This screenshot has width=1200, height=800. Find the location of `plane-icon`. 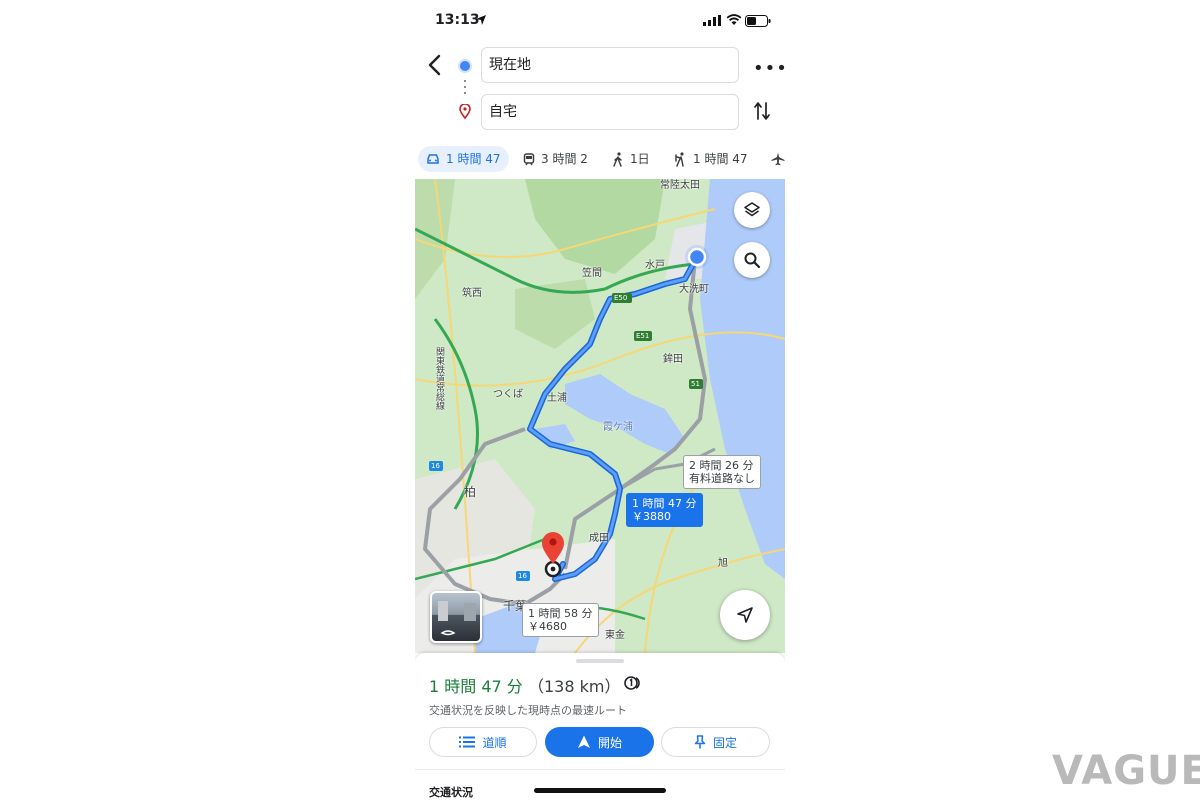

plane-icon is located at coordinates (778, 159).